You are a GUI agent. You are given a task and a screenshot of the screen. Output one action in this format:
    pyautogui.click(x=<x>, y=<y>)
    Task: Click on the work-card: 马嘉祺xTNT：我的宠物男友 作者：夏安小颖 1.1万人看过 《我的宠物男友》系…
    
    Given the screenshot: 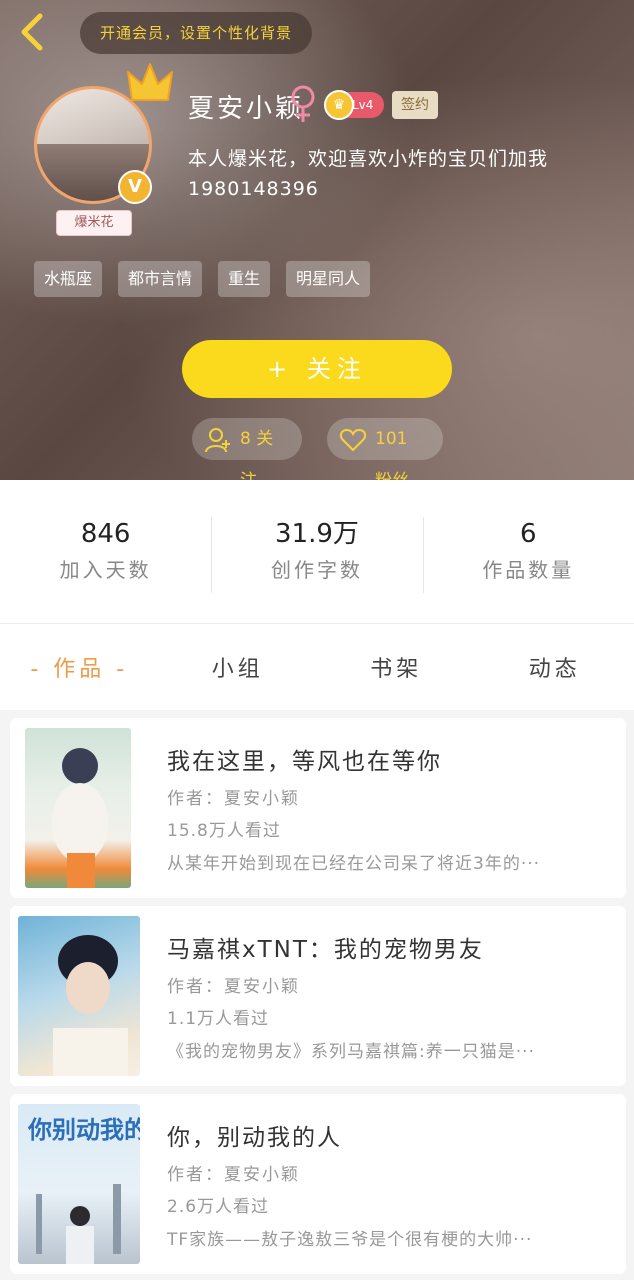 What is the action you would take?
    pyautogui.click(x=318, y=996)
    